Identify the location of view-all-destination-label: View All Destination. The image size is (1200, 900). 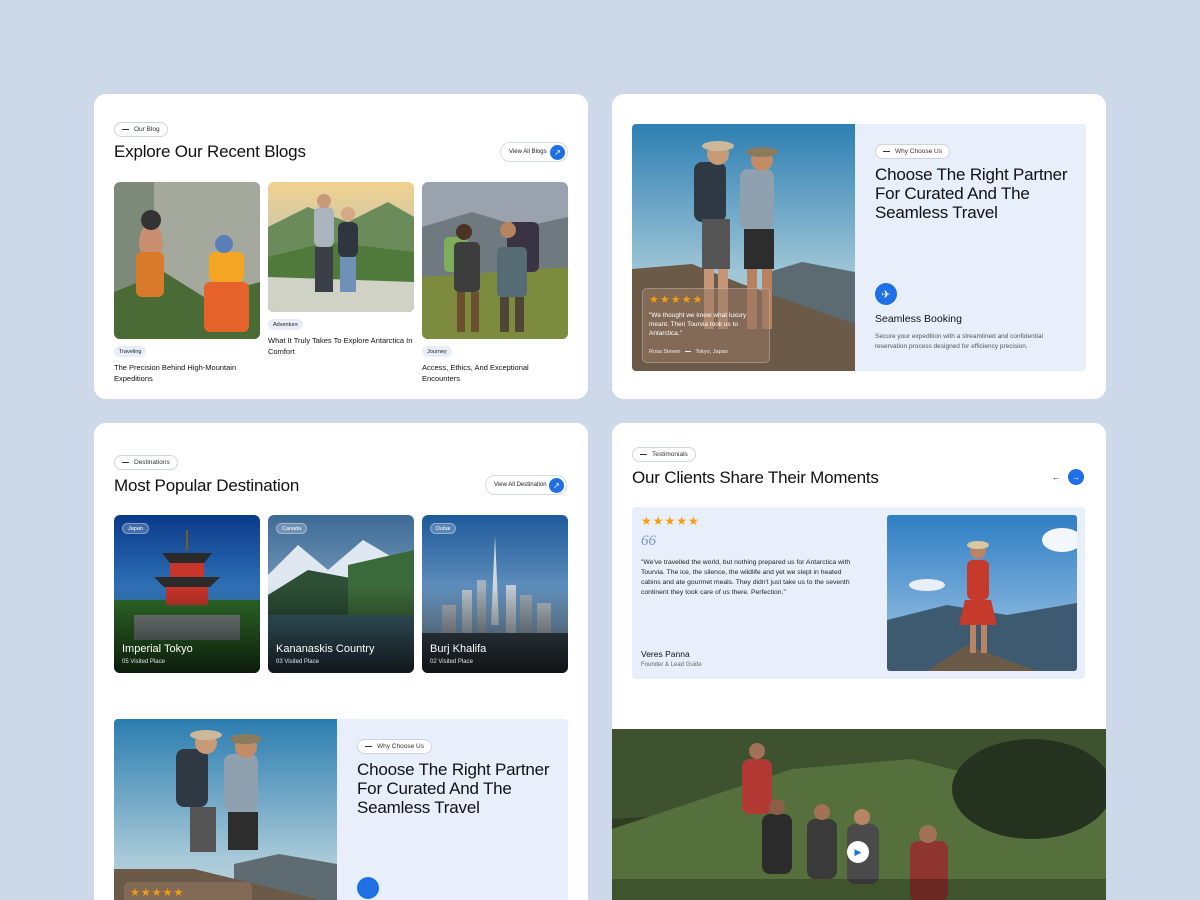
(520, 485).